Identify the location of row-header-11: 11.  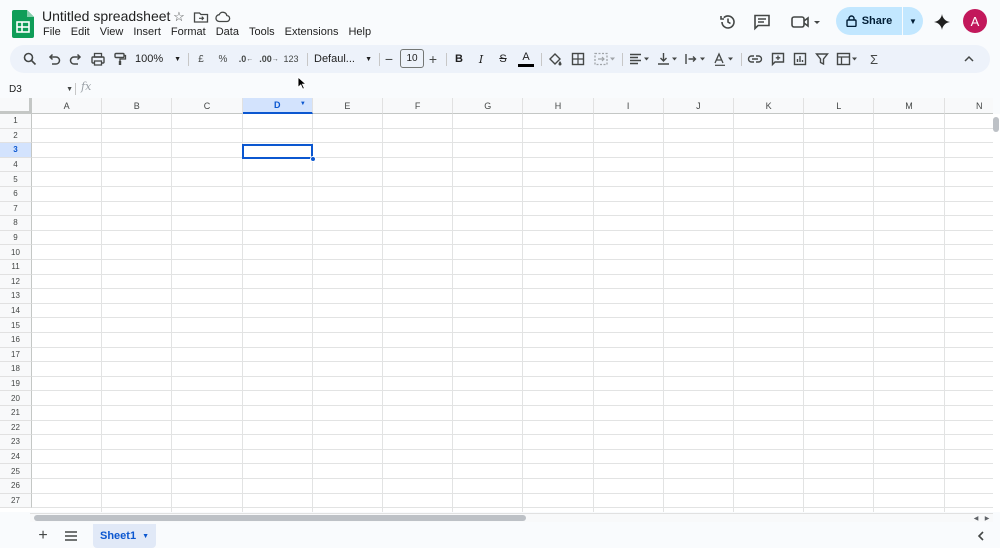
(16, 267).